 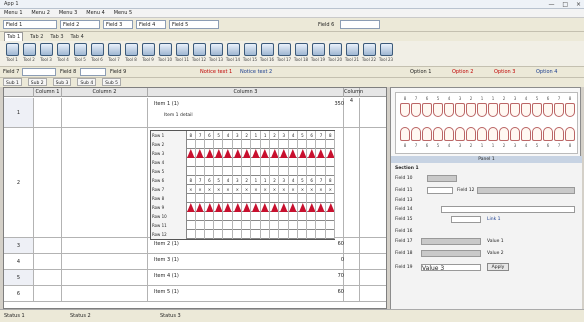 I want to click on combo-2: Field 2, so click(x=80, y=24).